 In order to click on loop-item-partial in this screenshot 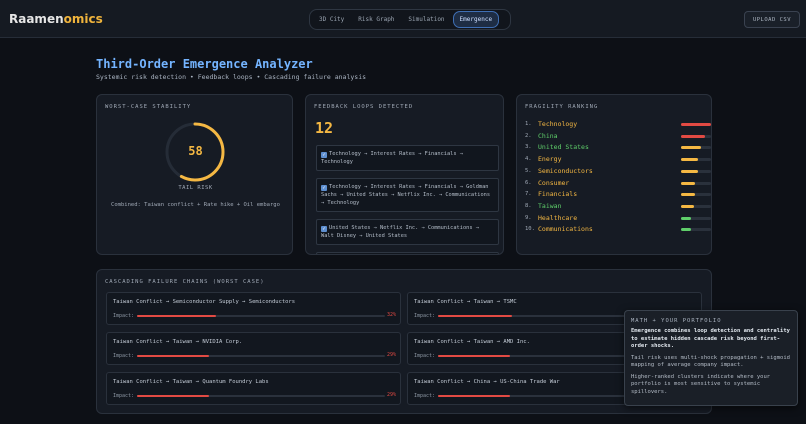, I will do `click(407, 253)`.